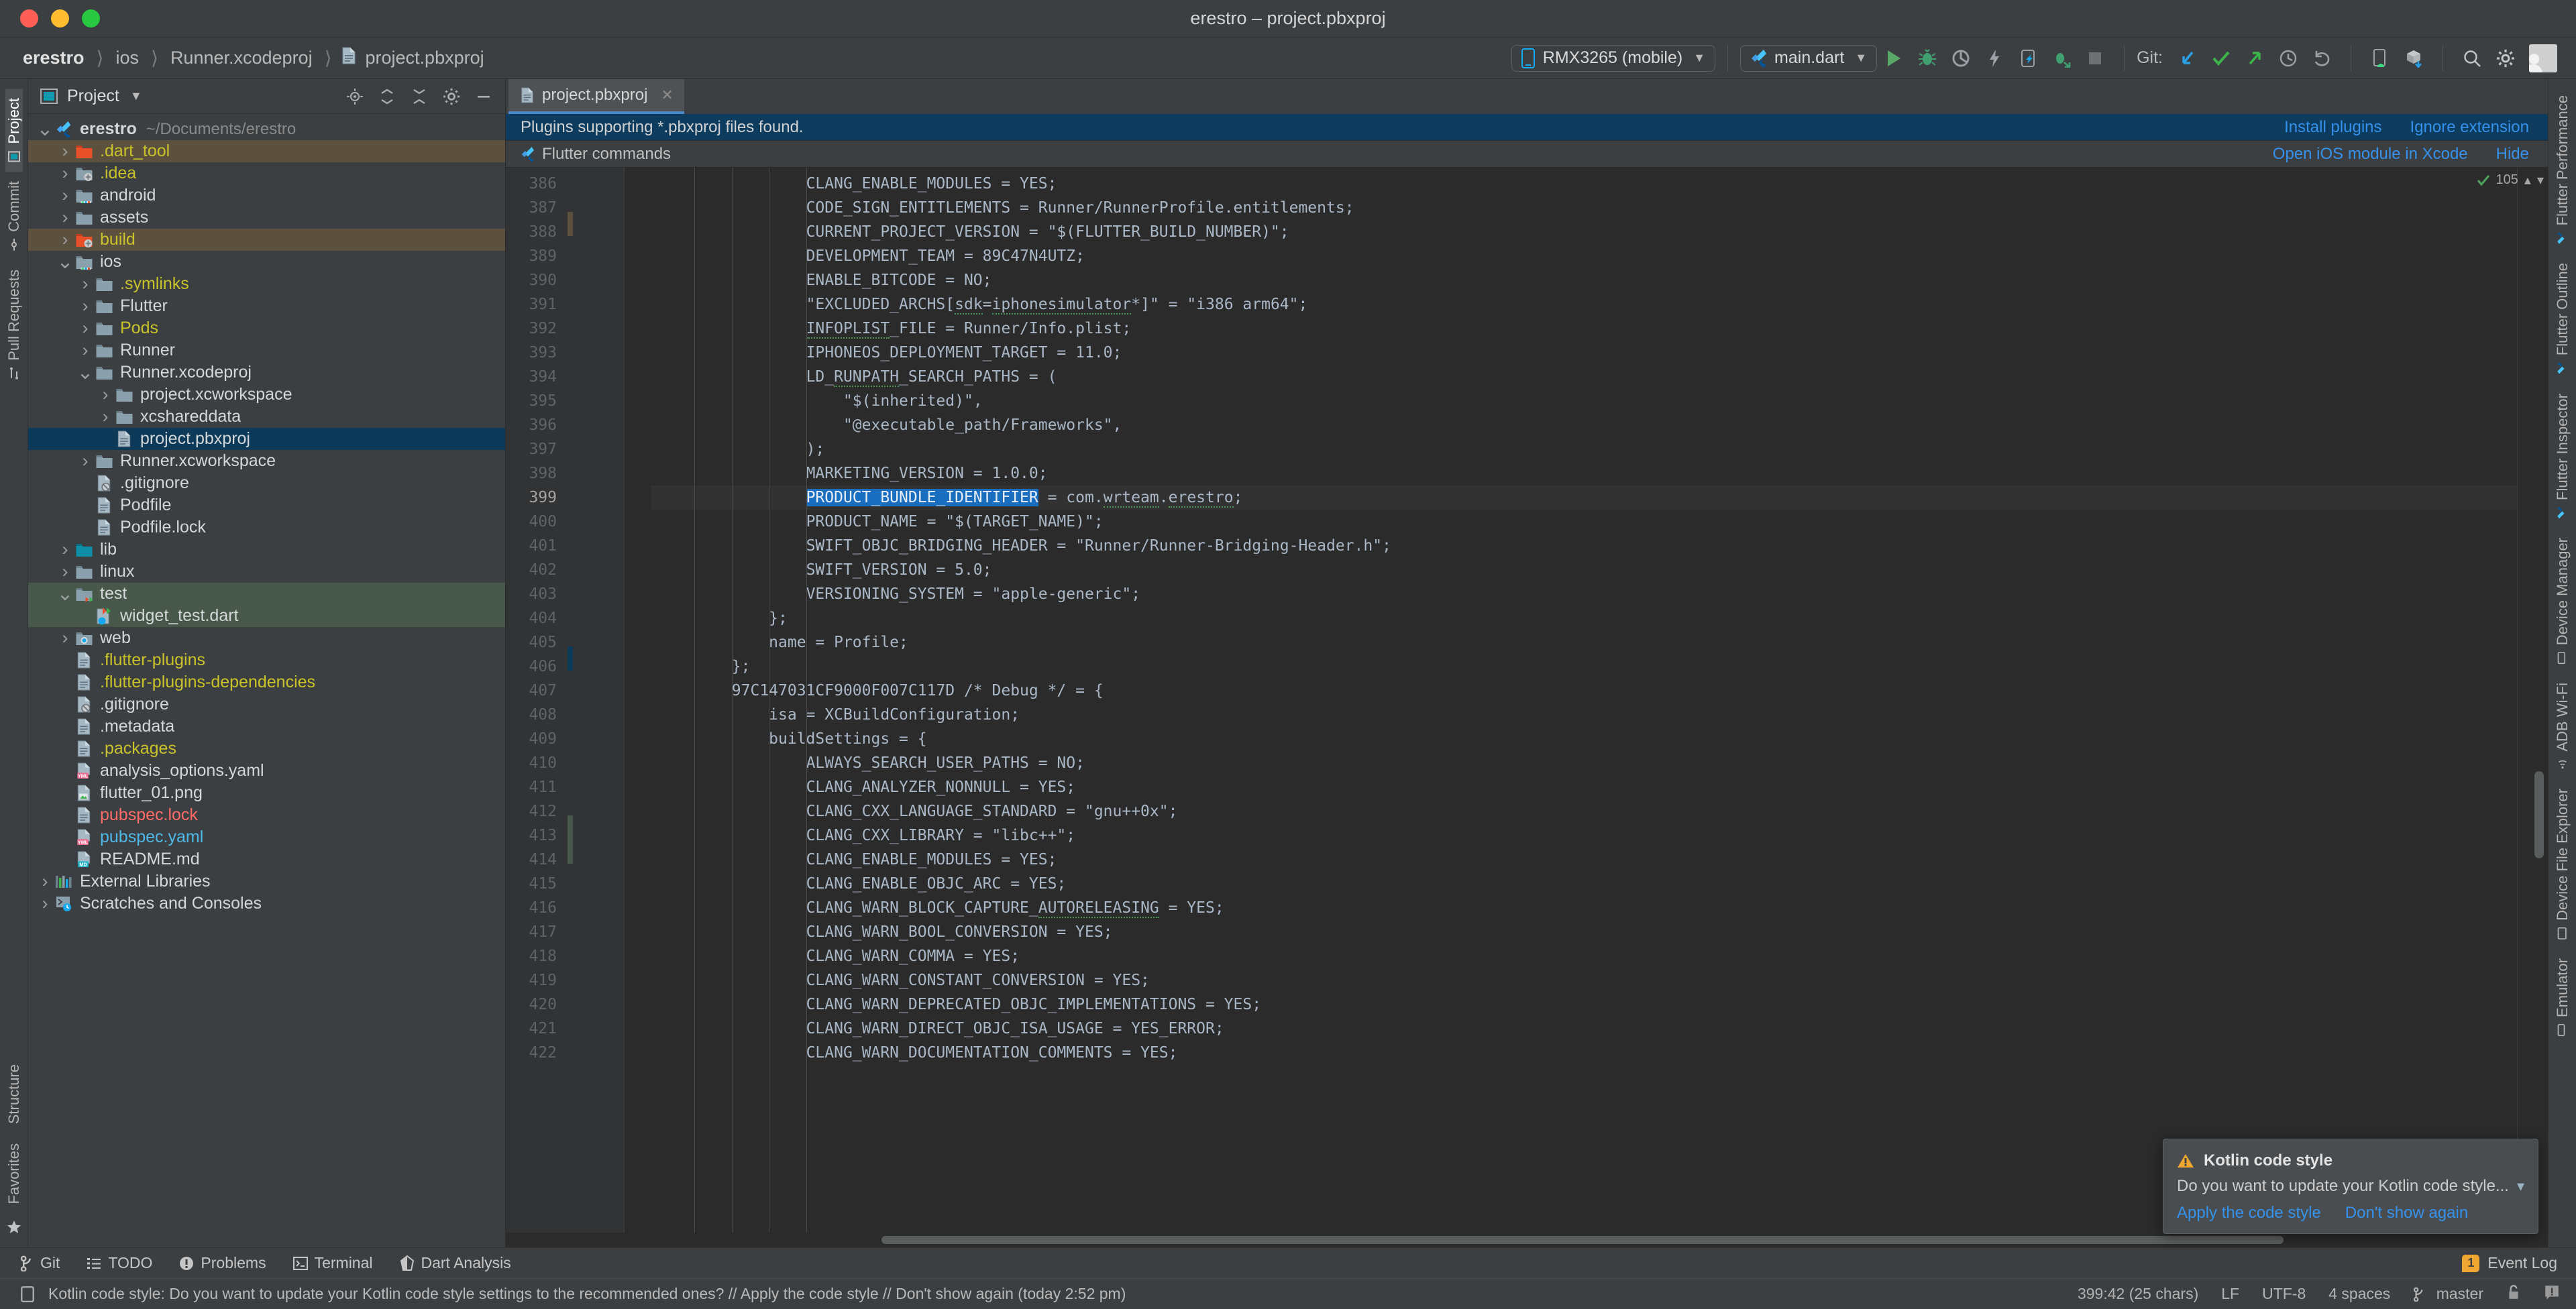 Image resolution: width=2576 pixels, height=1309 pixels. I want to click on bottom-item-dart-analysis: Dart Analysis, so click(455, 1263).